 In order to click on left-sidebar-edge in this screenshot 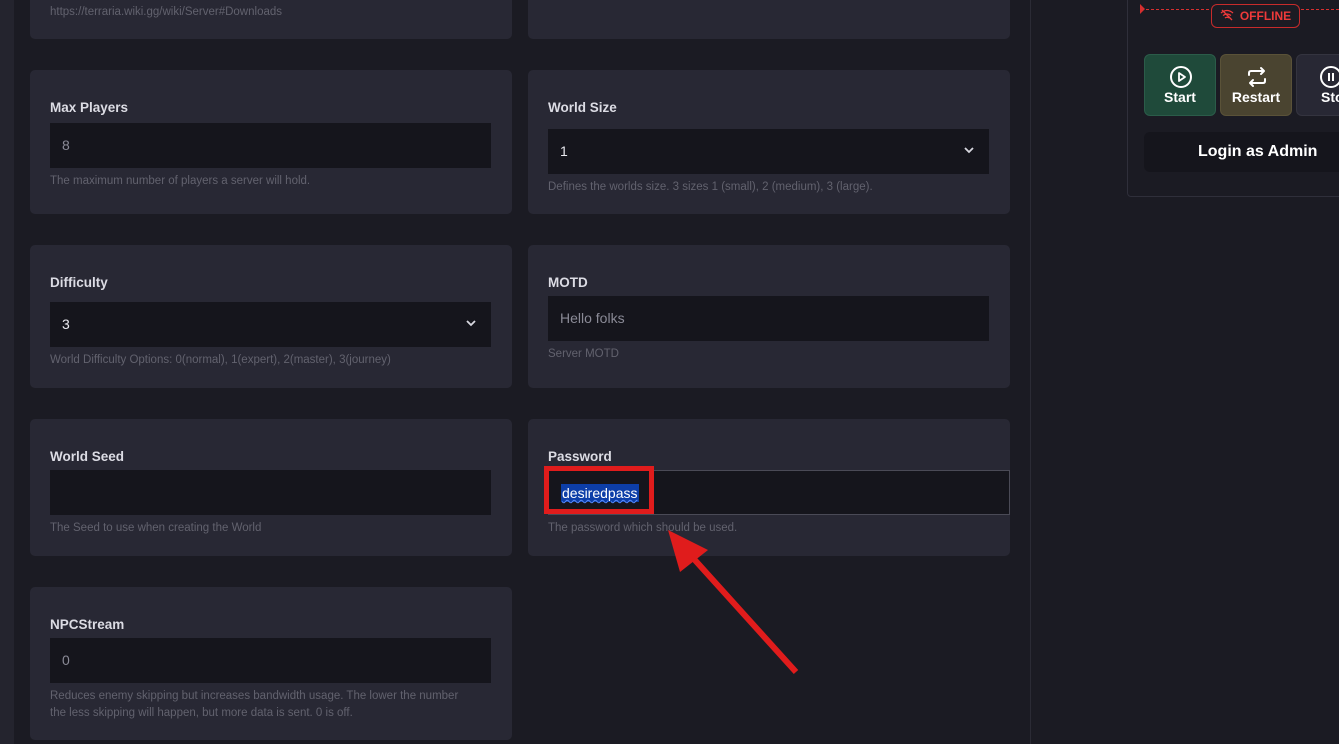, I will do `click(7, 372)`.